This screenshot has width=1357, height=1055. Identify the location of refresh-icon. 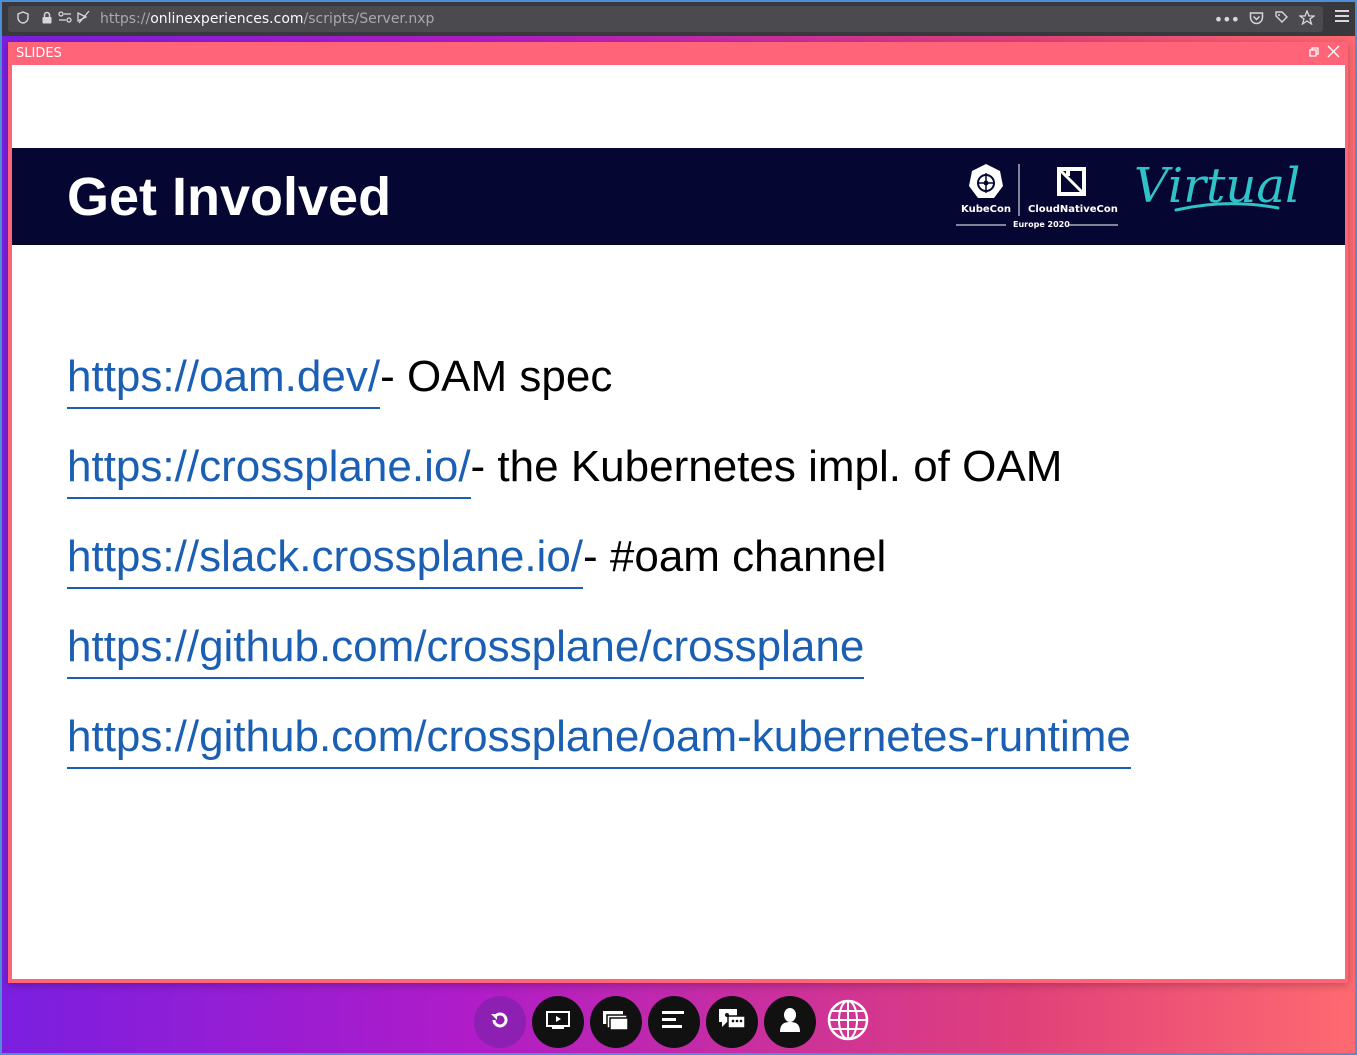
(500, 1022).